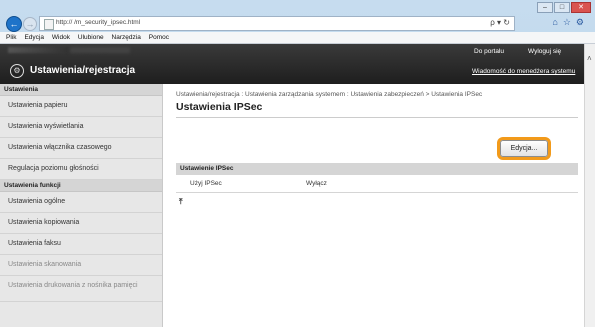 The height and width of the screenshot is (327, 595). I want to click on settings-app-icon: ⚙, so click(17, 71).